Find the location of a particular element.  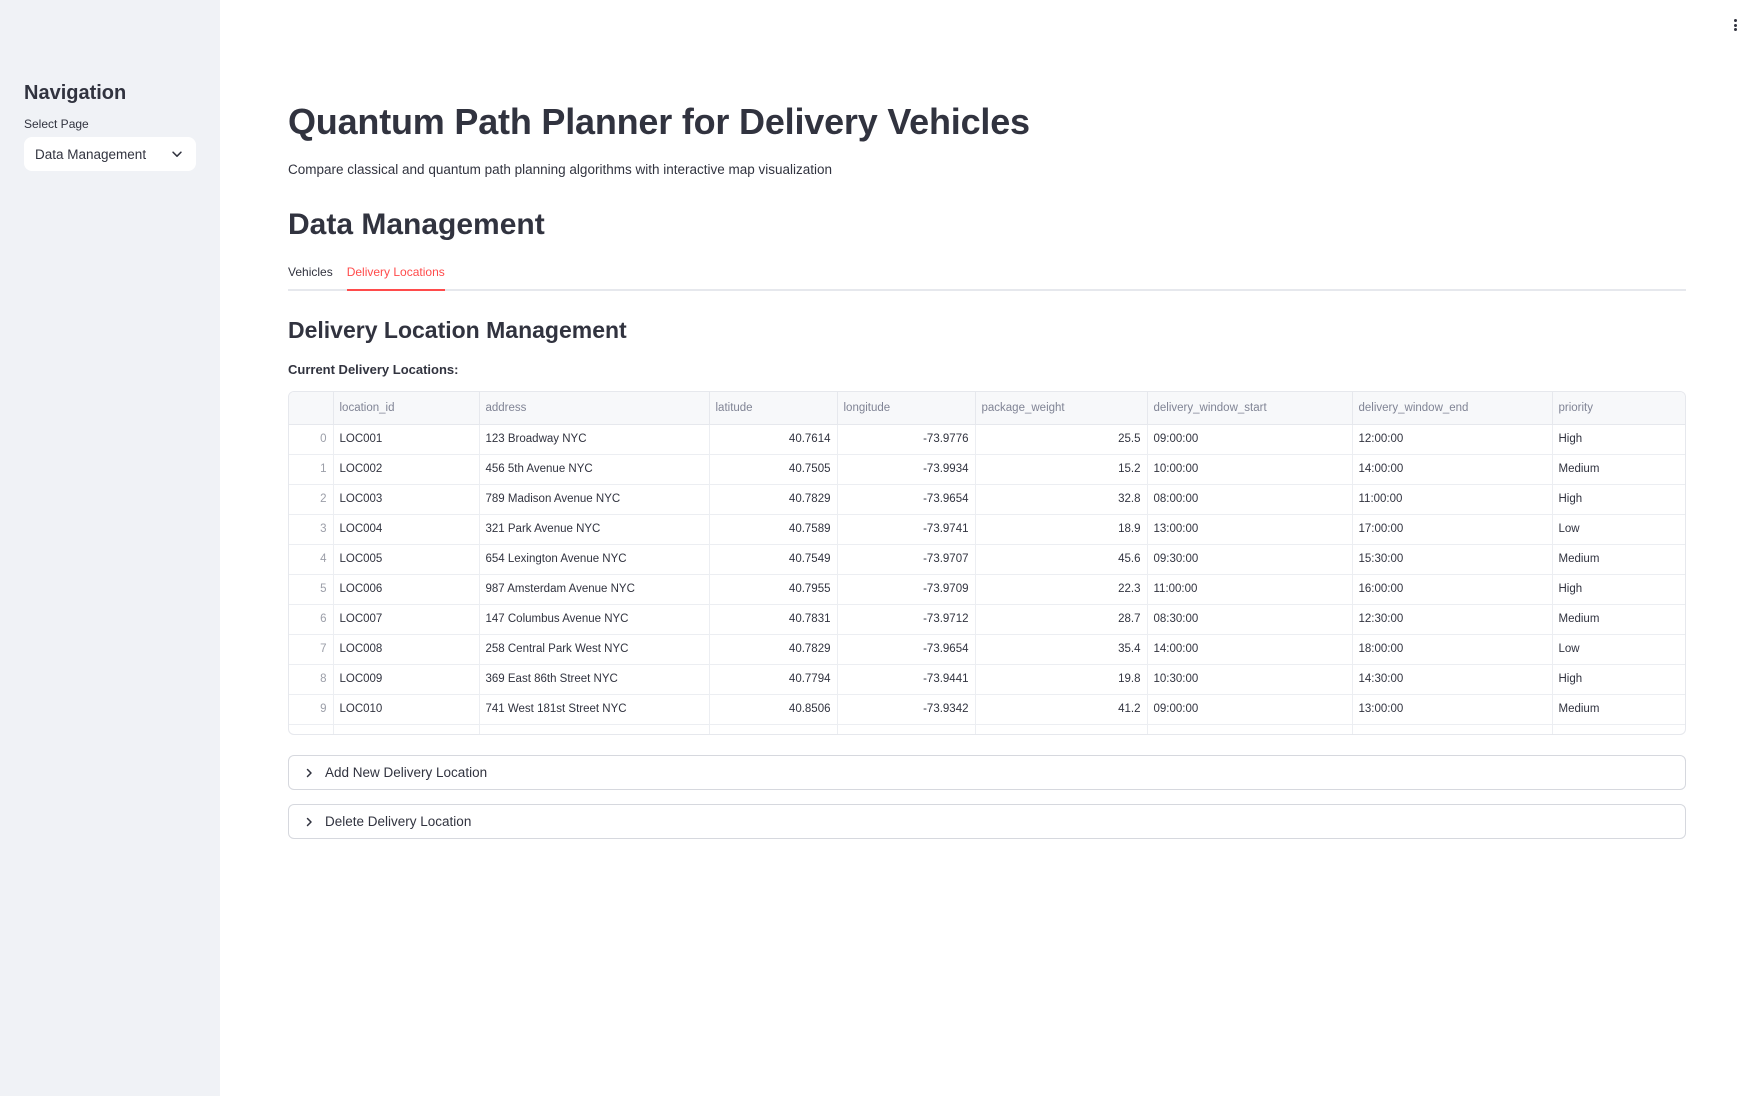

table-cell: 741 West 181st Street NYC is located at coordinates (594, 709).